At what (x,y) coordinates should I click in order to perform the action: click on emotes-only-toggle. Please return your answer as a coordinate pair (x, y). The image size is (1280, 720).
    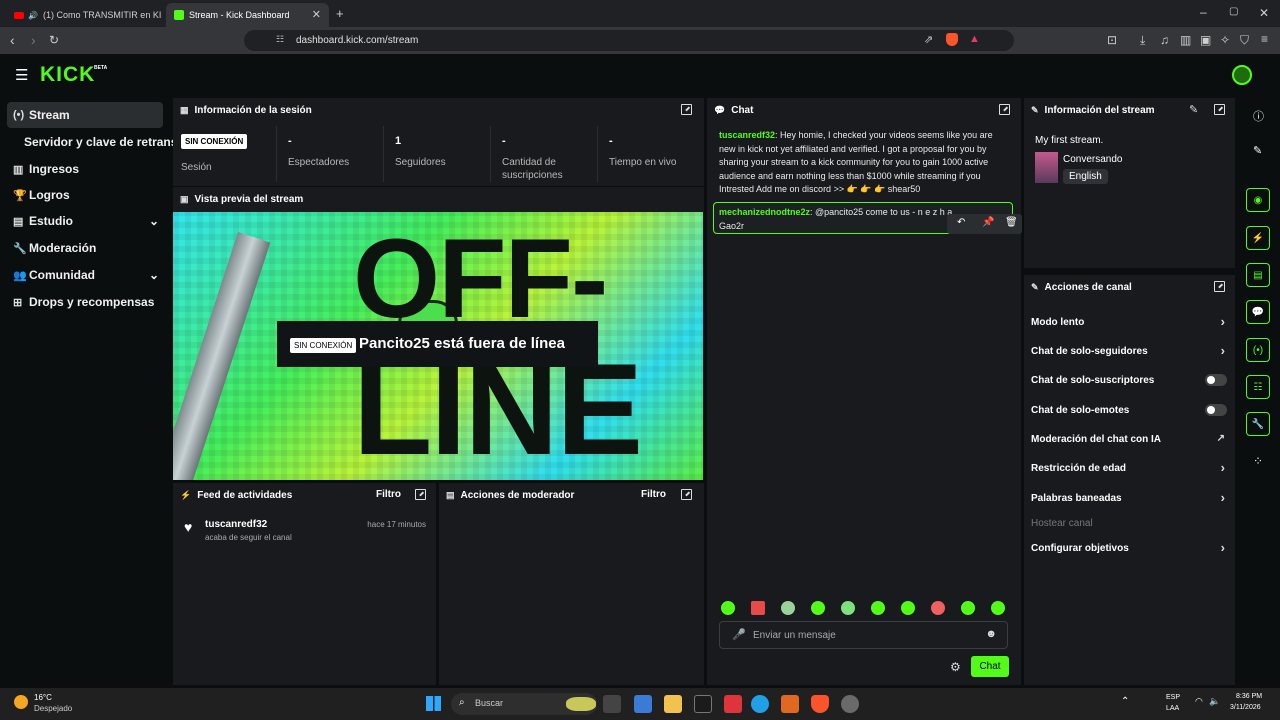
    Looking at the image, I should click on (1216, 410).